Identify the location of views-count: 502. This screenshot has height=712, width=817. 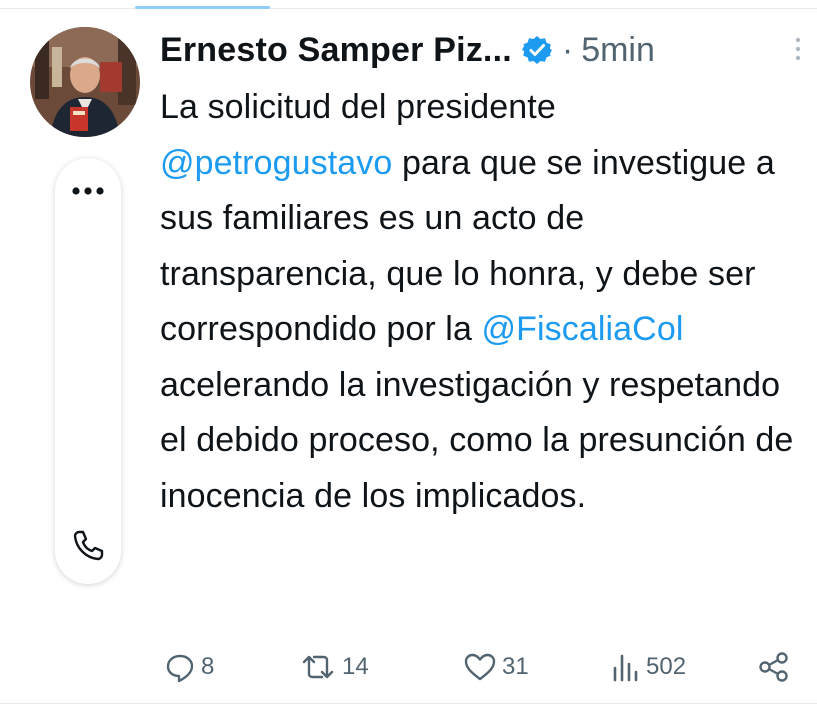
(666, 666).